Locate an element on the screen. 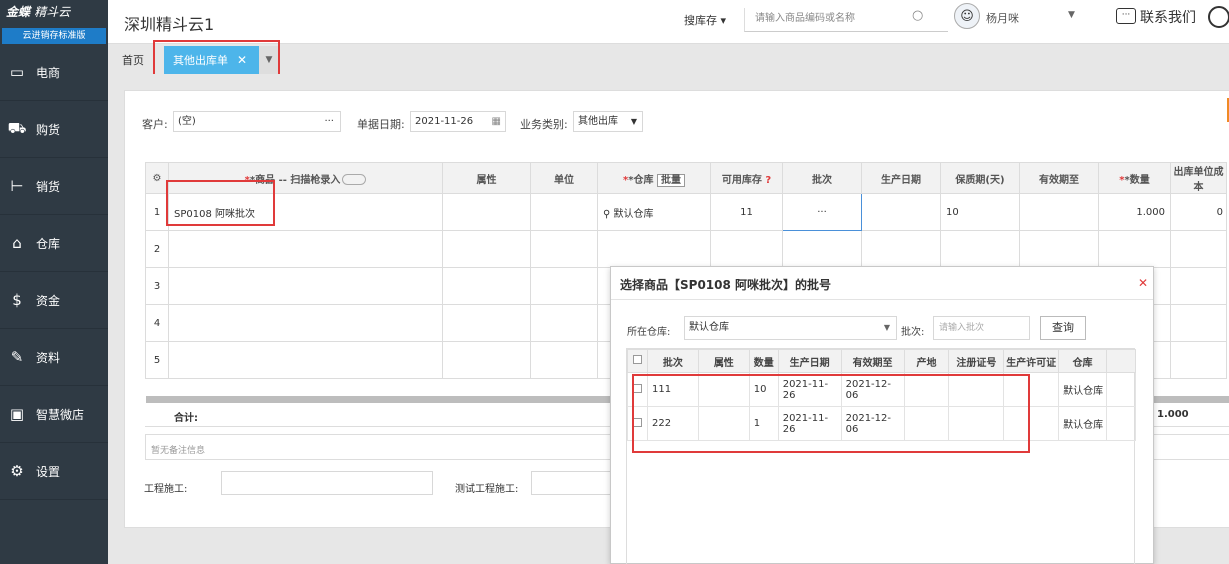  sidebar-item-purchase: ⛟ 购货 is located at coordinates (54, 129).